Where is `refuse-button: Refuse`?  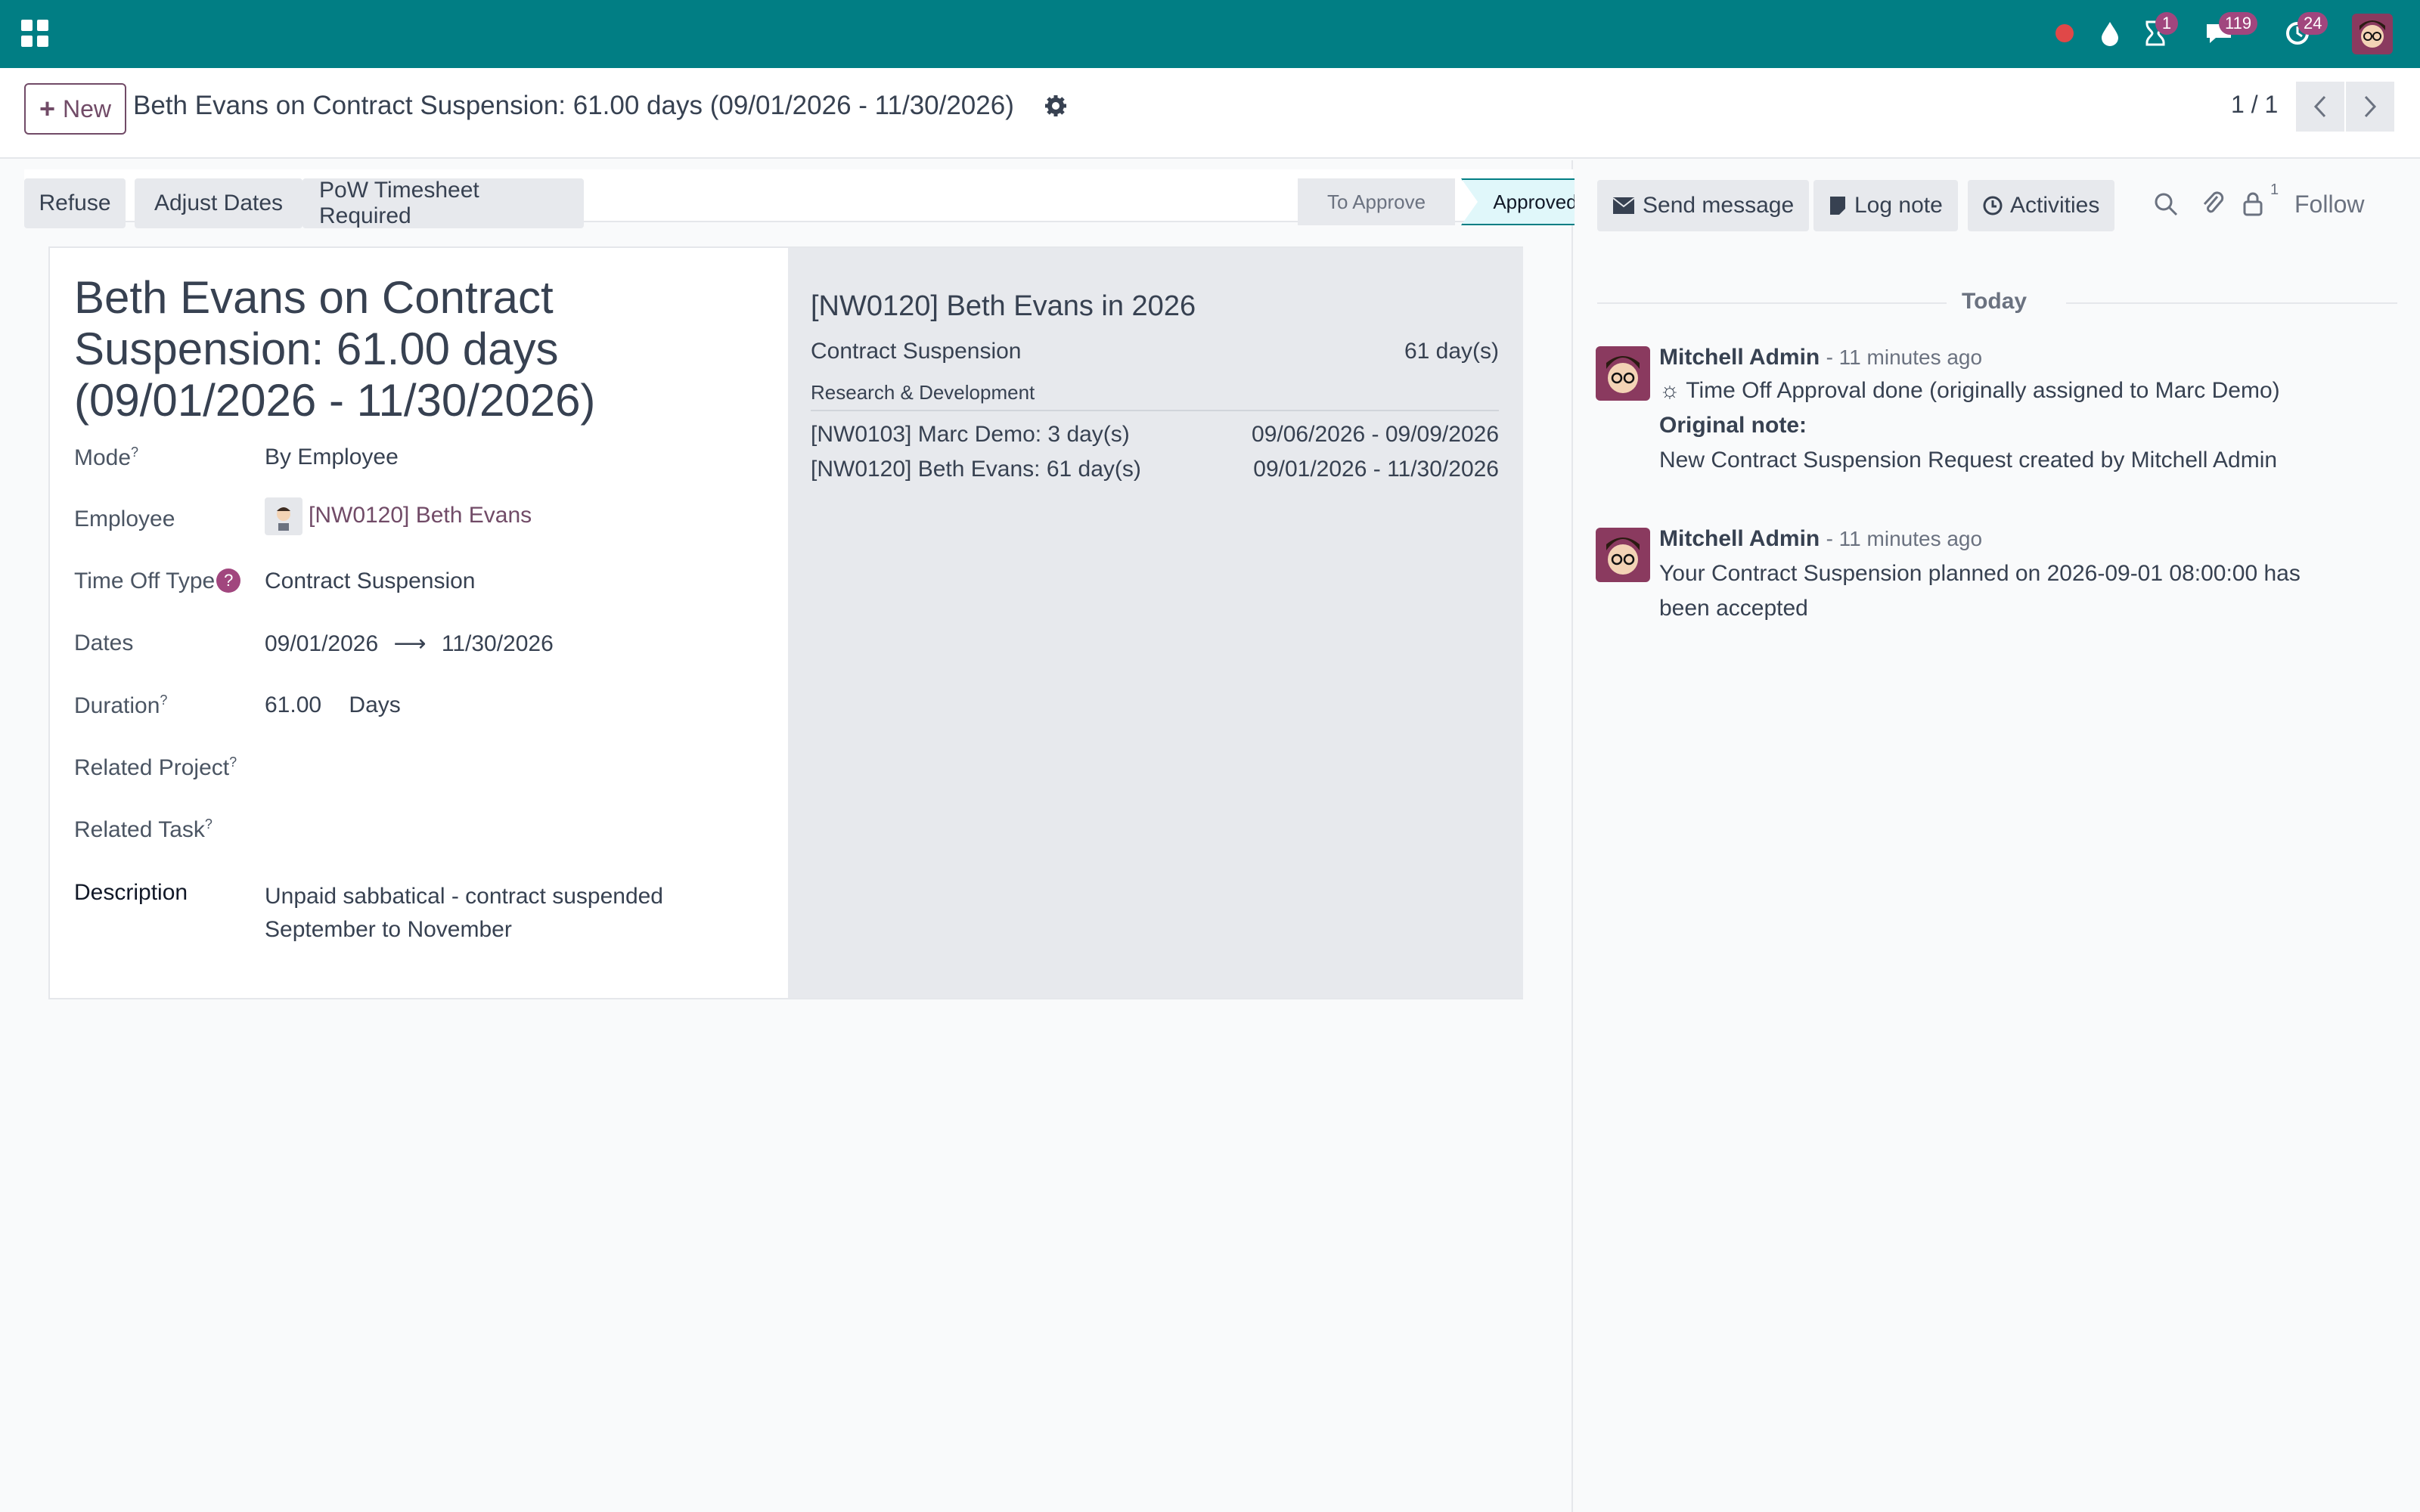 refuse-button: Refuse is located at coordinates (75, 203).